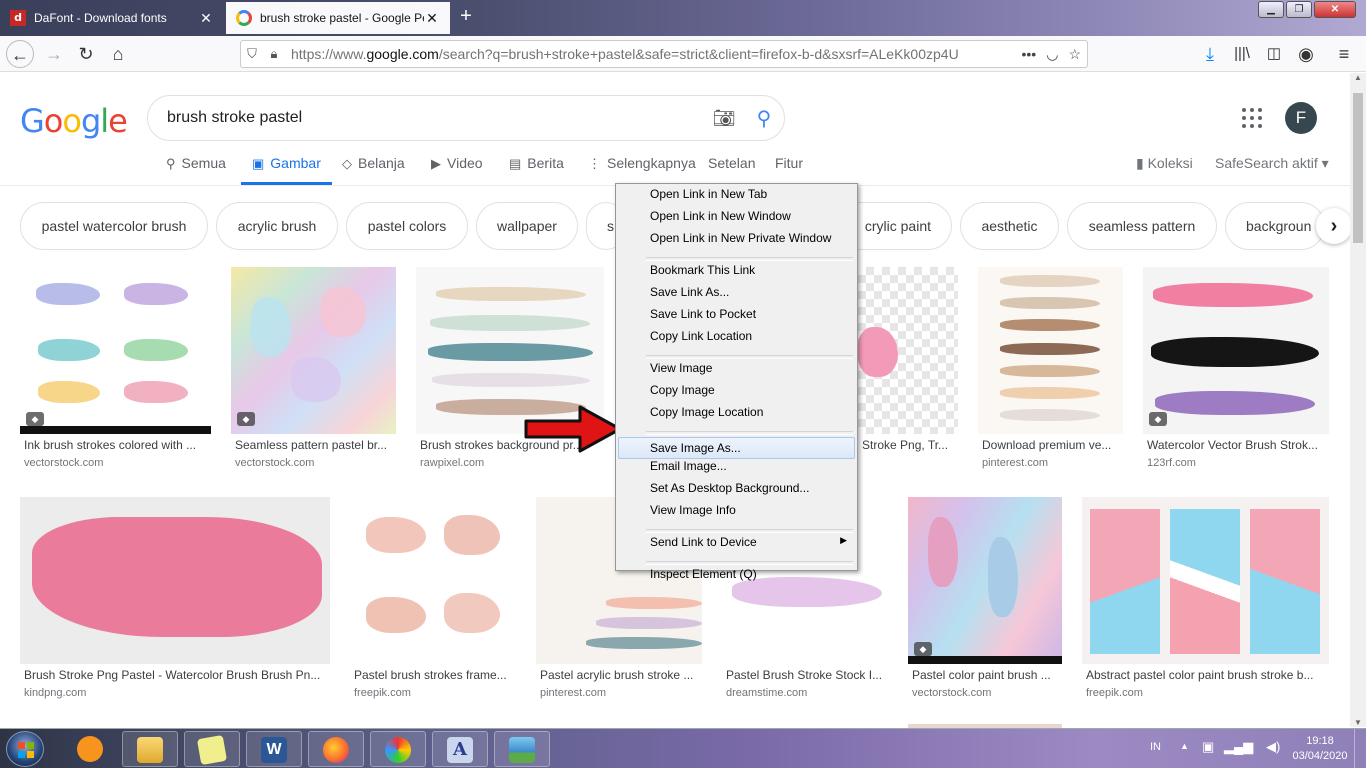  What do you see at coordinates (522, 749) in the screenshot?
I see `photo-viewer-icon` at bounding box center [522, 749].